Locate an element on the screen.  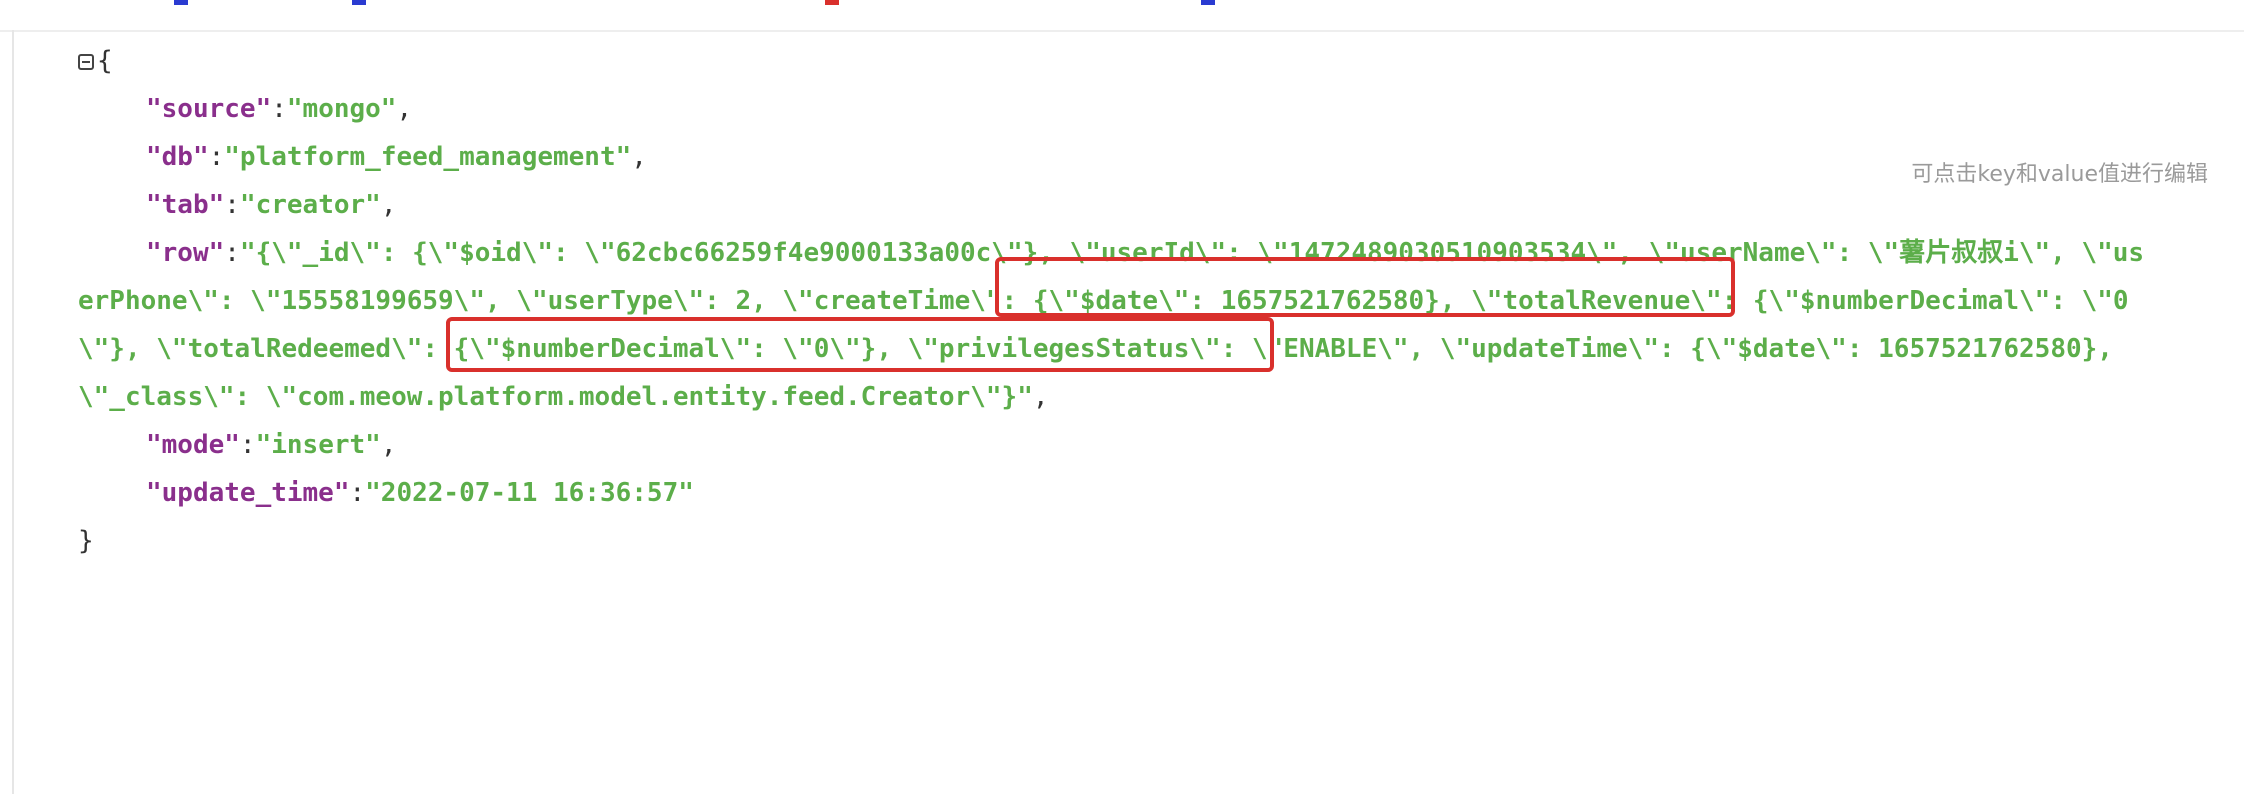
json-field-update-time: "update_time":"2022-07-11 16:36:57" is located at coordinates (420, 493).